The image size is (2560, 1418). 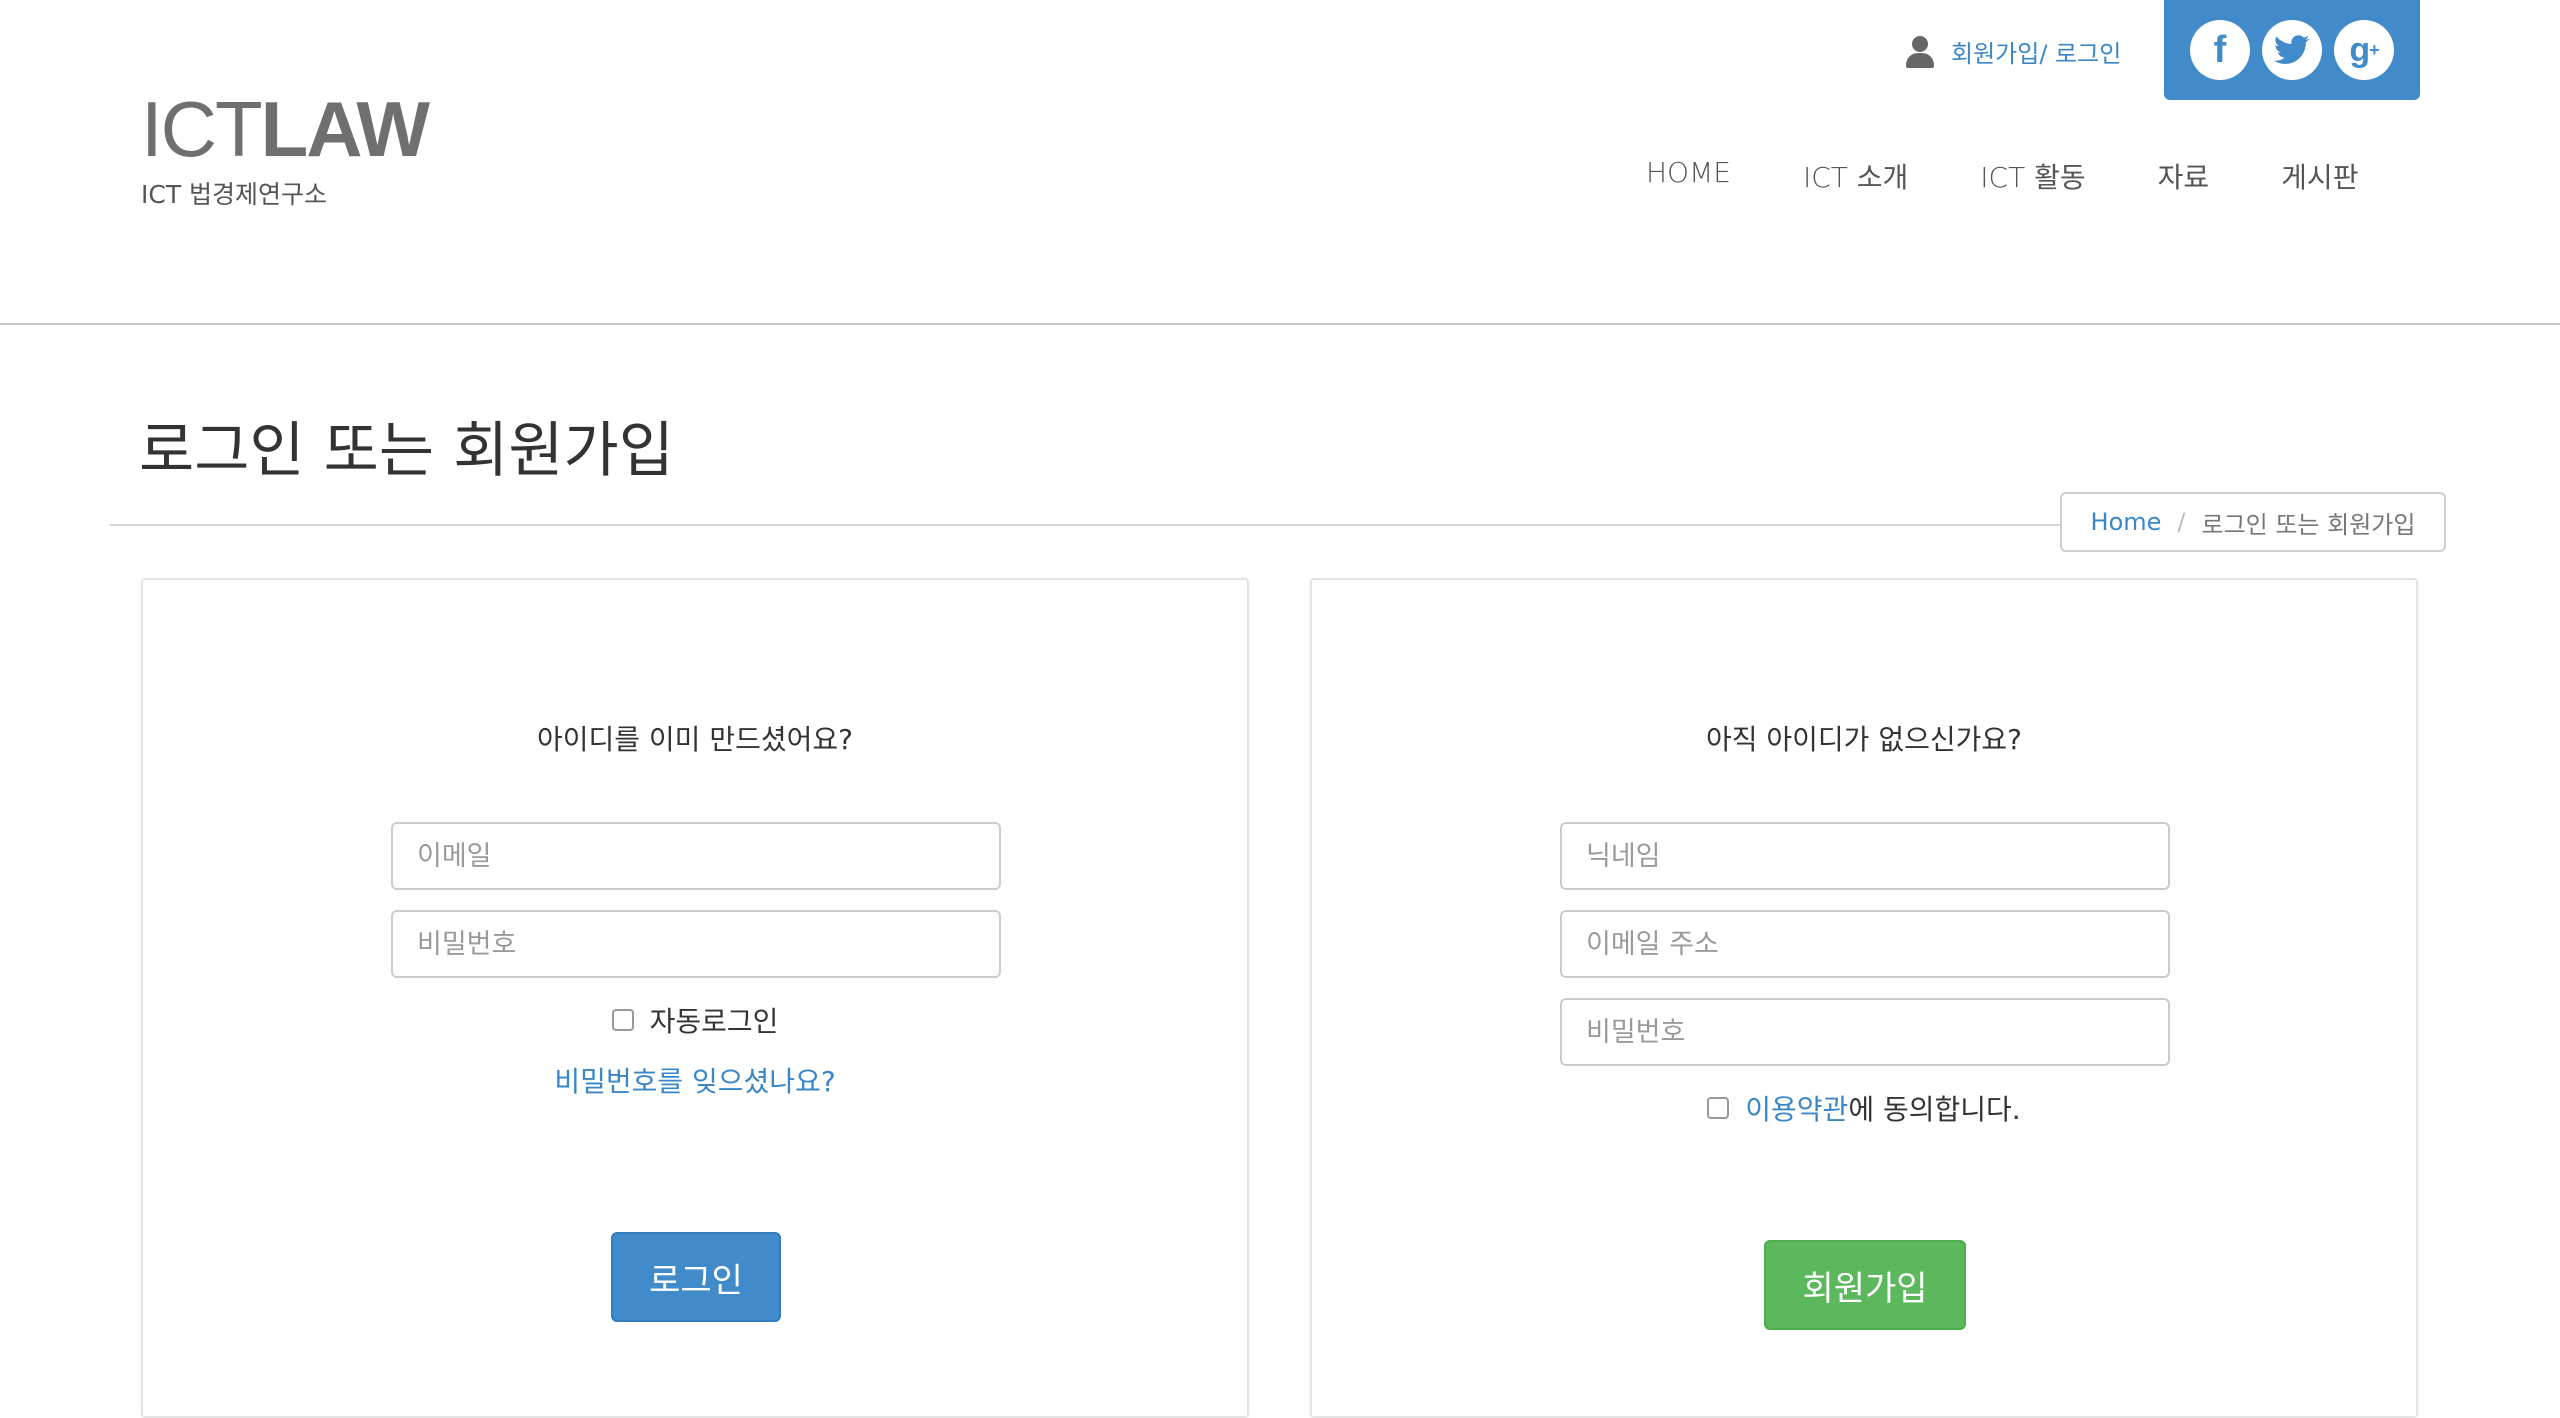 What do you see at coordinates (696, 944) in the screenshot?
I see `login-password-input` at bounding box center [696, 944].